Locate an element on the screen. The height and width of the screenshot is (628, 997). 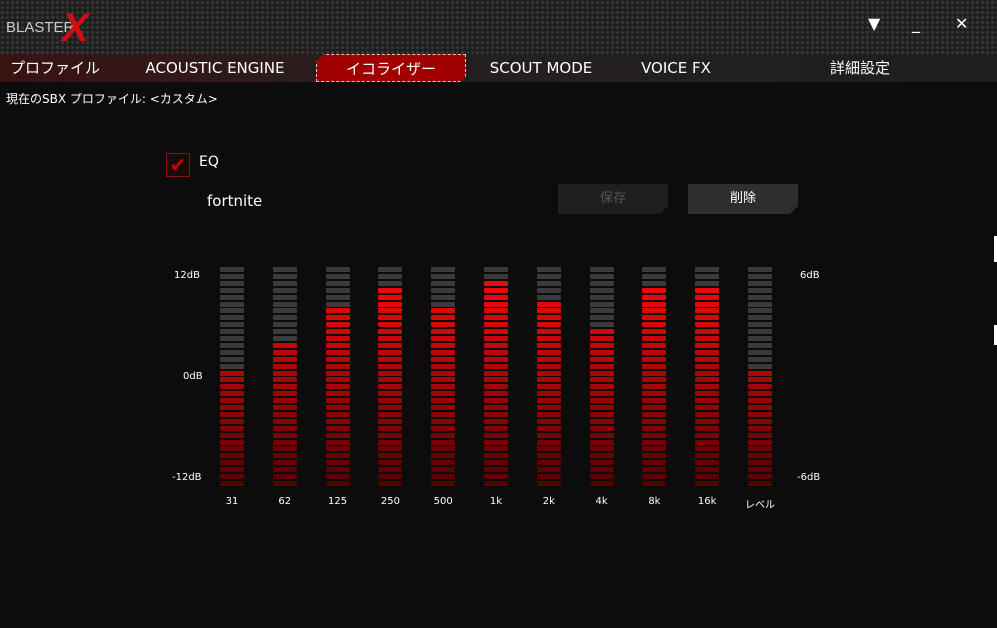
dropdown-icon: ▼ is located at coordinates (874, 23).